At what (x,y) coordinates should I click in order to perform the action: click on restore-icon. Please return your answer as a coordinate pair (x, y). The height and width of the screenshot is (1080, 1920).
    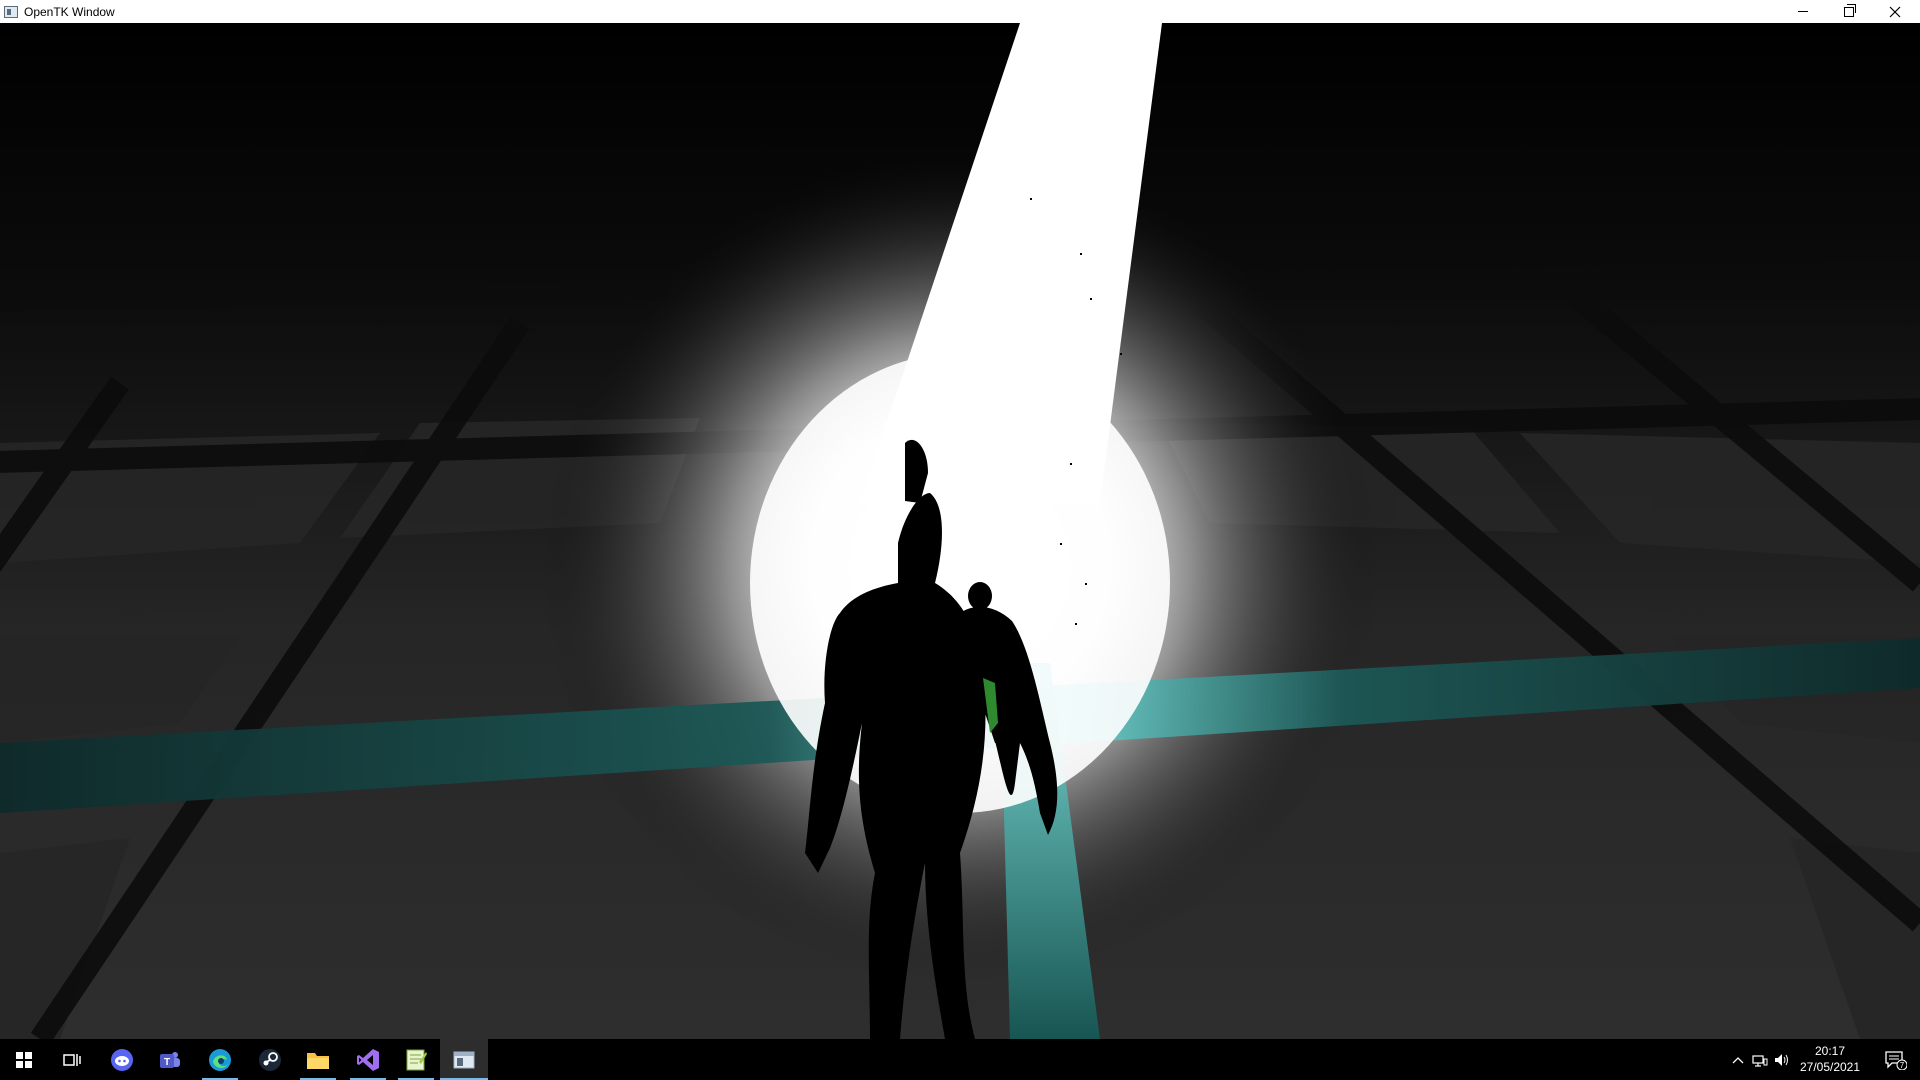
    Looking at the image, I should click on (1850, 10).